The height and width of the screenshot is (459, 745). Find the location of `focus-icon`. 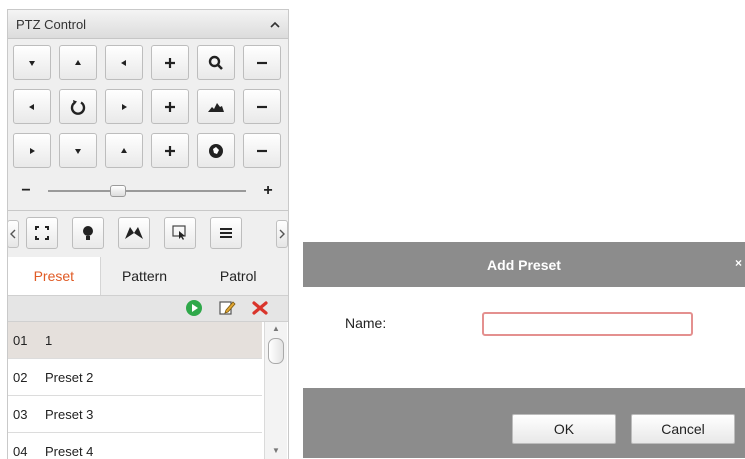

focus-icon is located at coordinates (216, 107).